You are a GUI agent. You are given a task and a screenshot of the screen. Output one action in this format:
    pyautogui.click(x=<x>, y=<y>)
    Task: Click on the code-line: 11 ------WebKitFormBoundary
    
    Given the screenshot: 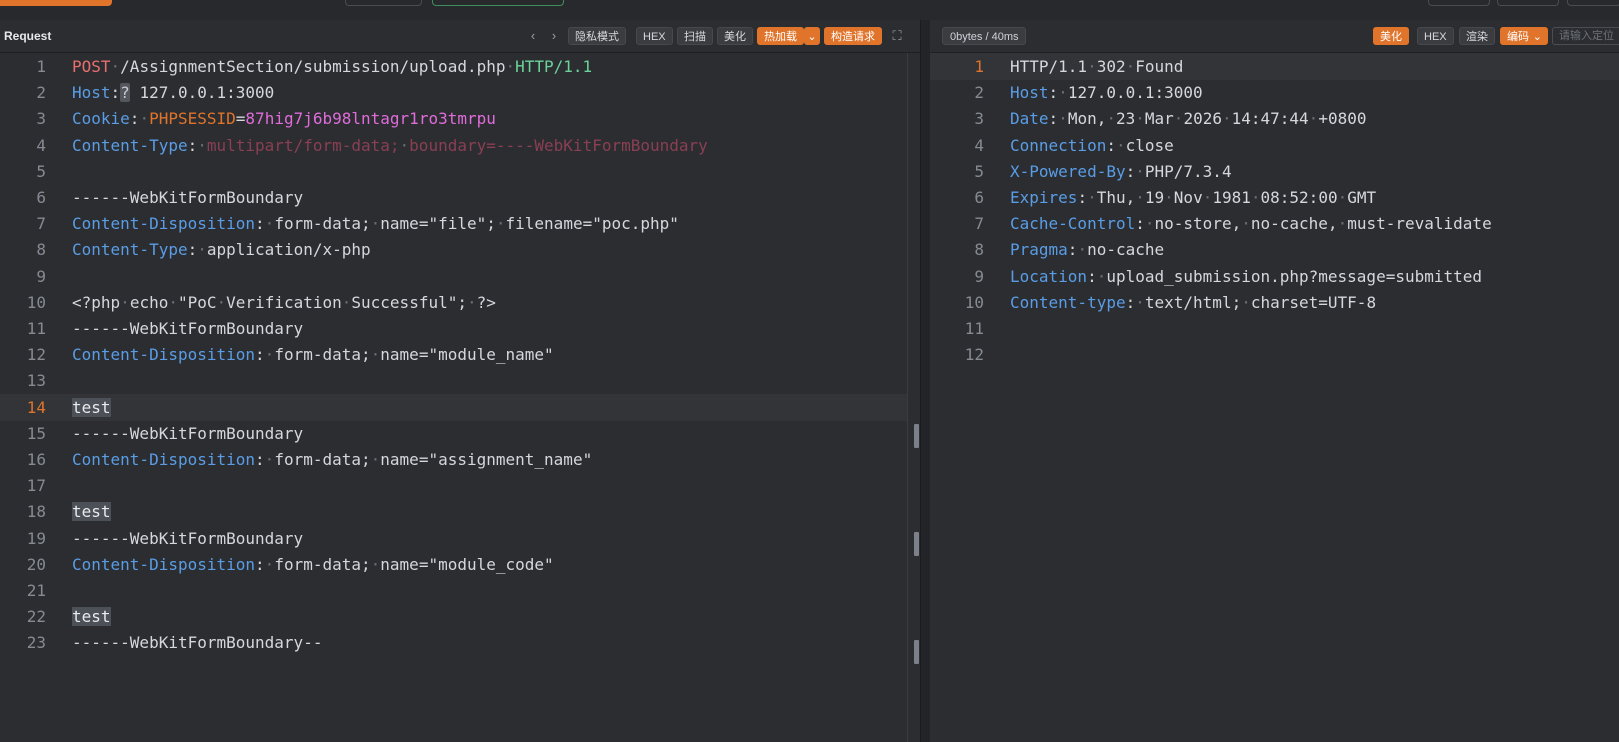 What is the action you would take?
    pyautogui.click(x=460, y=328)
    